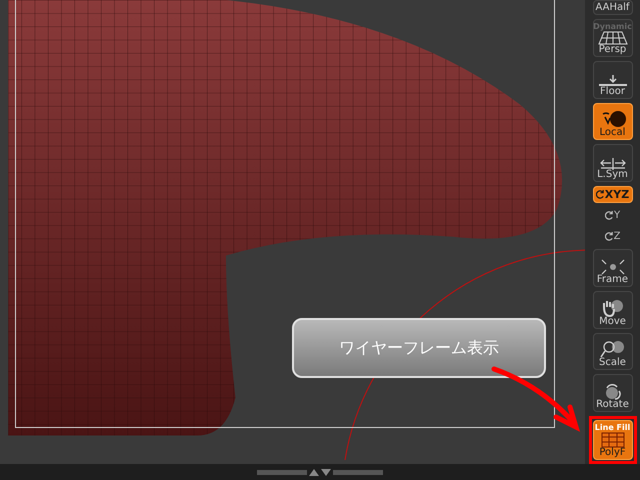 The height and width of the screenshot is (480, 640). What do you see at coordinates (612, 428) in the screenshot?
I see `sub-label: Line Fill` at bounding box center [612, 428].